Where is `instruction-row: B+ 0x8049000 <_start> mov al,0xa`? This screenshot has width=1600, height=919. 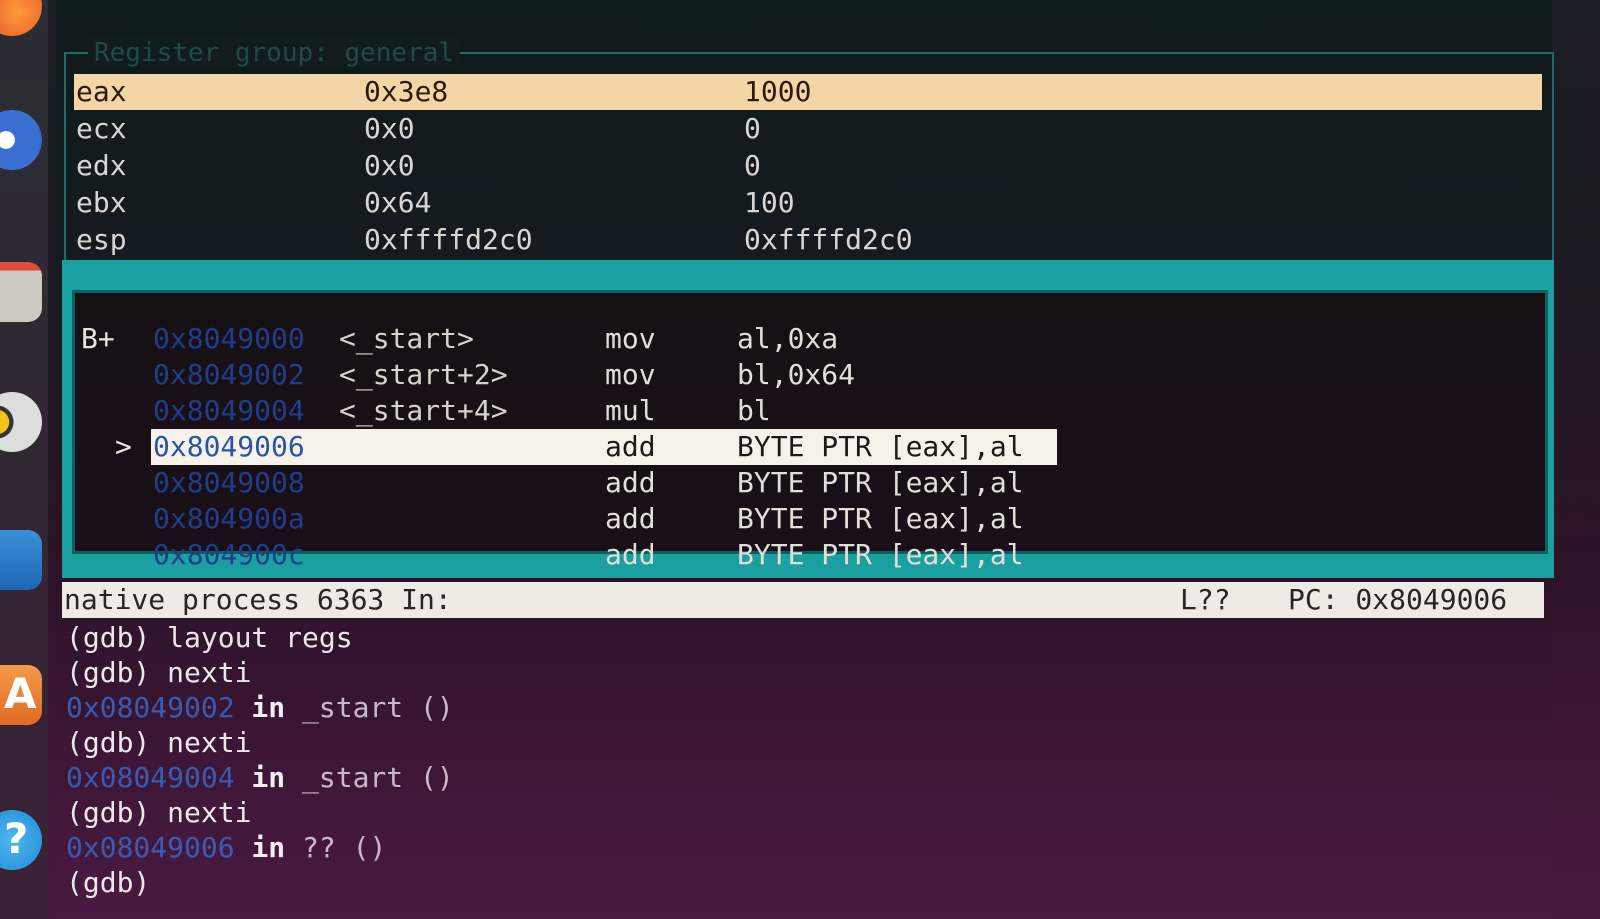 instruction-row: B+ 0x8049000 <_start> mov al,0xa is located at coordinates (810, 339).